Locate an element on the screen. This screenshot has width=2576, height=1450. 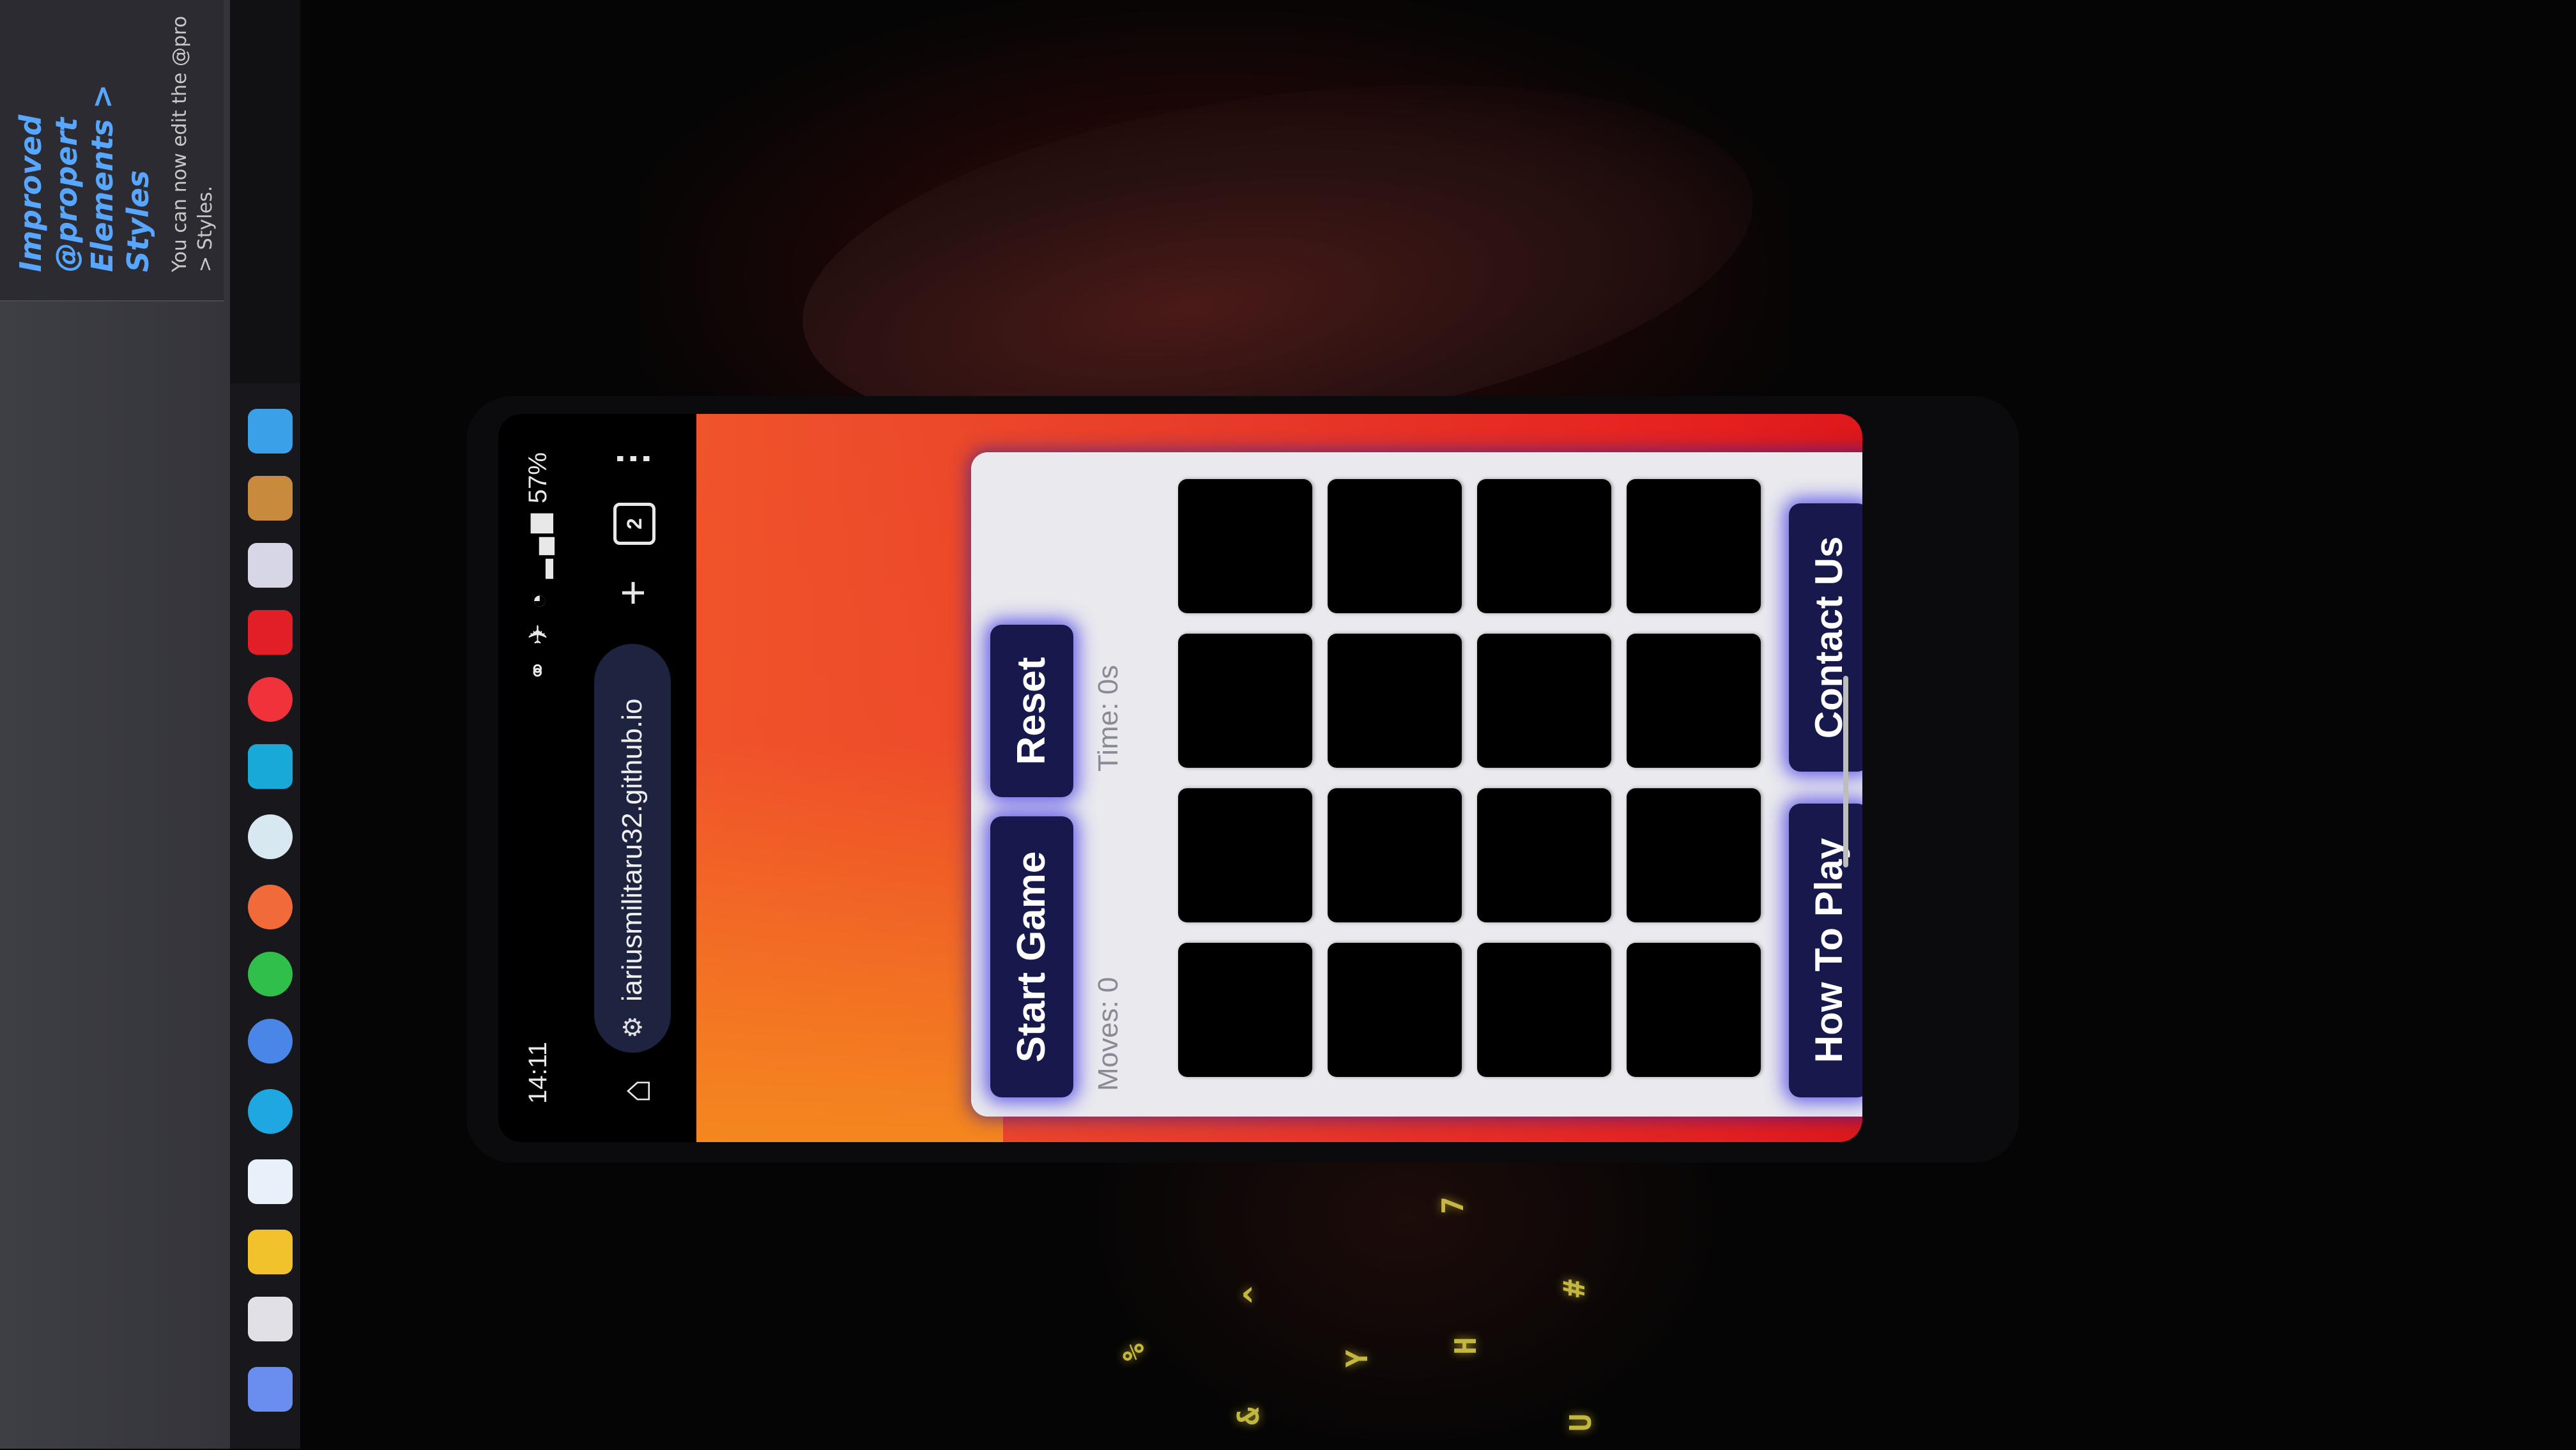
page-gradient-overlay is located at coordinates (849, 778).